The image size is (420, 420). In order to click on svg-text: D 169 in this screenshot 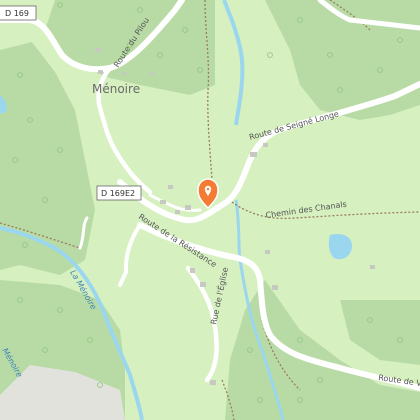, I will do `click(17, 13)`.